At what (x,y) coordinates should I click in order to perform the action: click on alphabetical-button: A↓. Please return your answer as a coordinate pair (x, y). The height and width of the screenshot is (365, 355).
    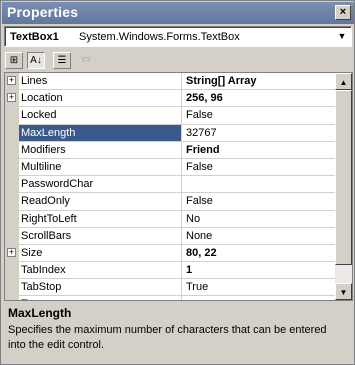
    Looking at the image, I should click on (36, 60).